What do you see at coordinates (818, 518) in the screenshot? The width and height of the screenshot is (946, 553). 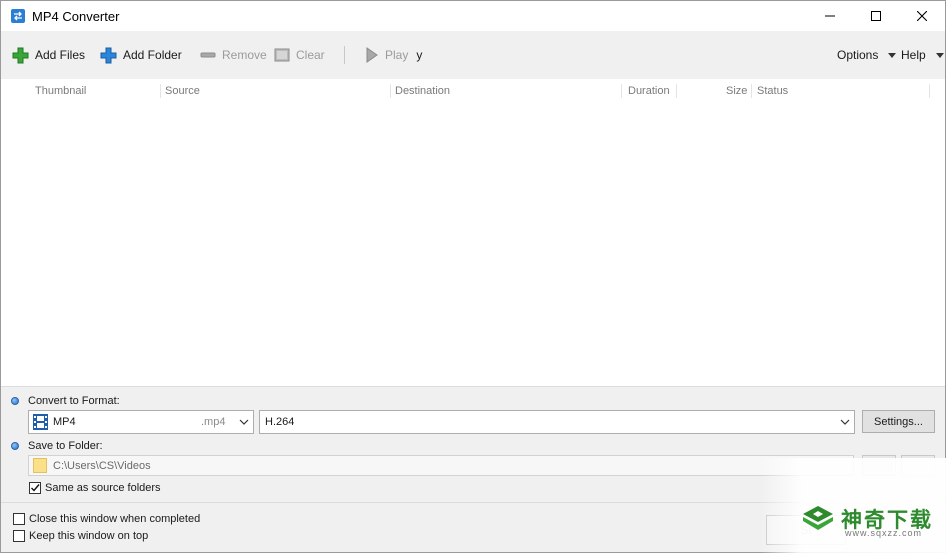 I see `watermark-logo-icon` at bounding box center [818, 518].